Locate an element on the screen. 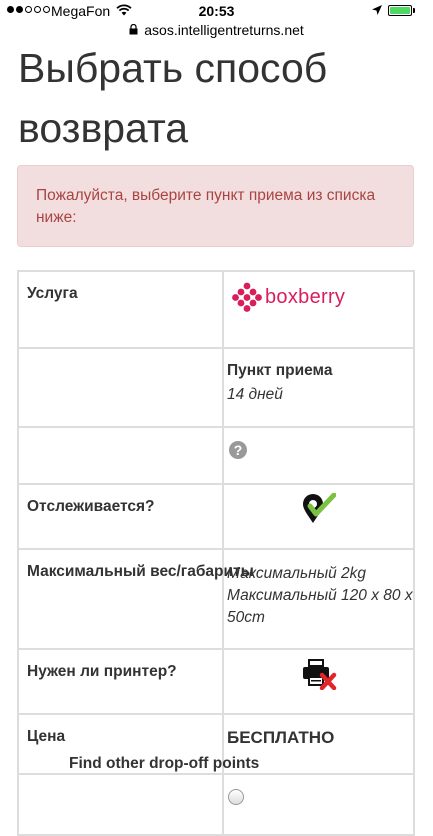 Image resolution: width=433 pixels, height=836 pixels. location-arrow-icon is located at coordinates (377, 11).